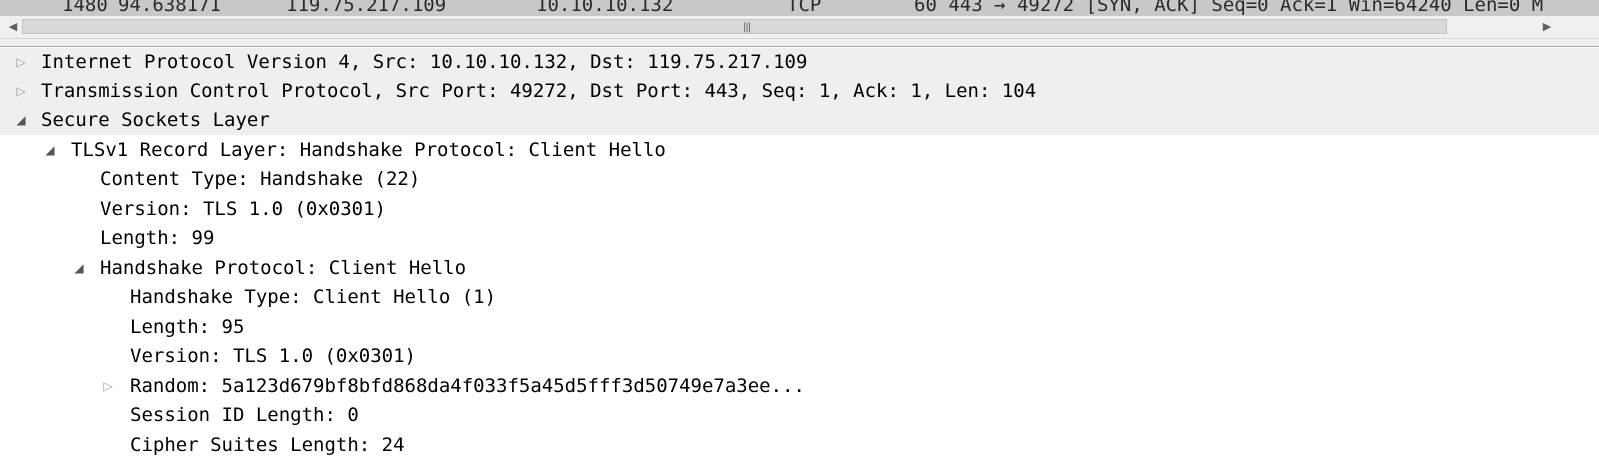 The image size is (1599, 461). I want to click on tree-row-label: Secure Sockets Layer, so click(155, 120).